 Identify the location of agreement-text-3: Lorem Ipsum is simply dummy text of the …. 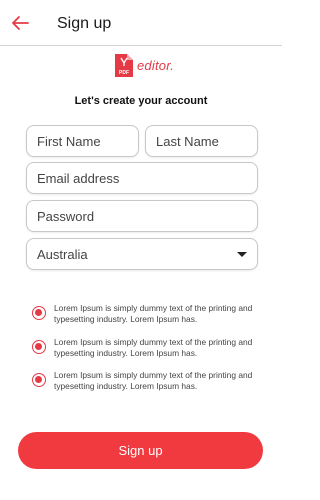
(153, 380).